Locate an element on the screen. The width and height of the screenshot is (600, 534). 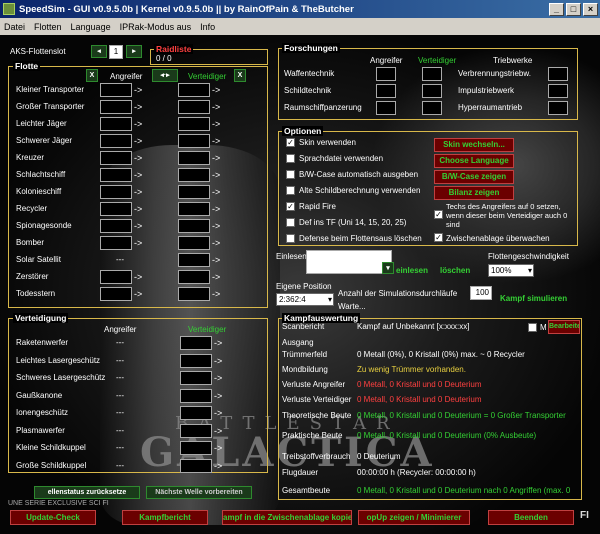
aks-slot-input: 1 is located at coordinates (116, 52).